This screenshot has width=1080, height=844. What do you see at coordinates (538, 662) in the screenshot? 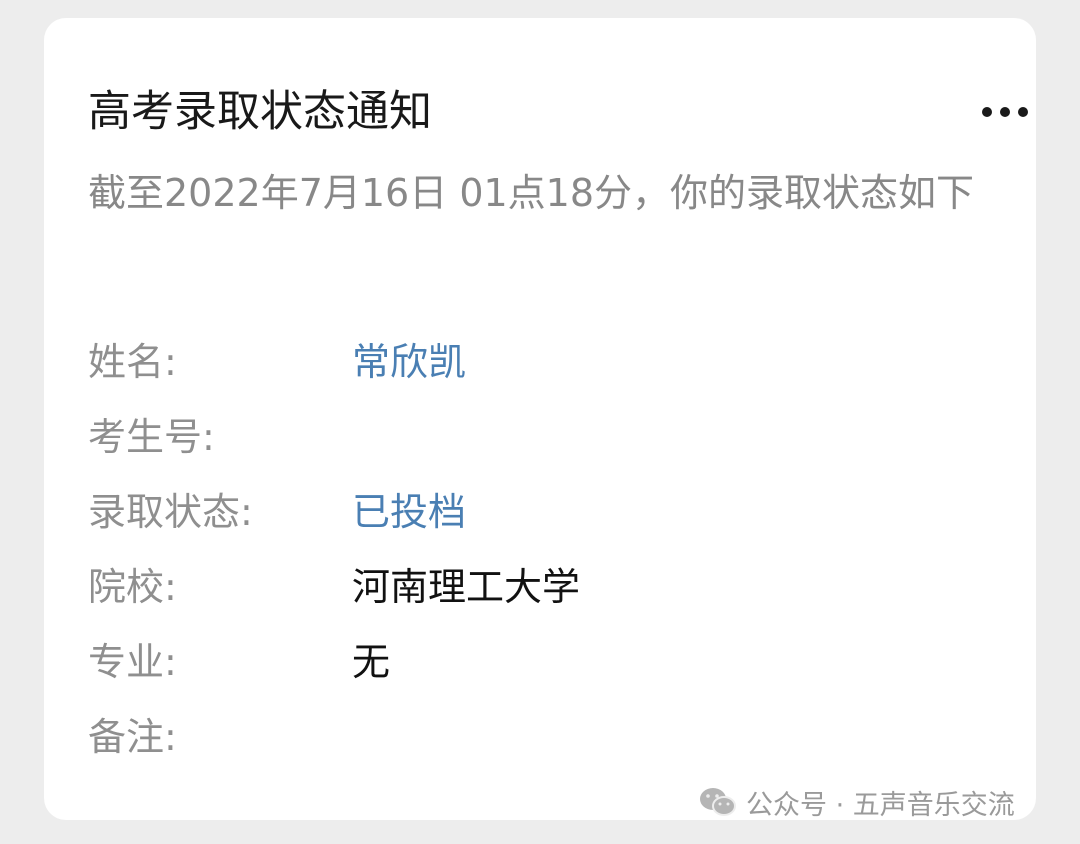
I see `field-row-major: 专业: 无` at bounding box center [538, 662].